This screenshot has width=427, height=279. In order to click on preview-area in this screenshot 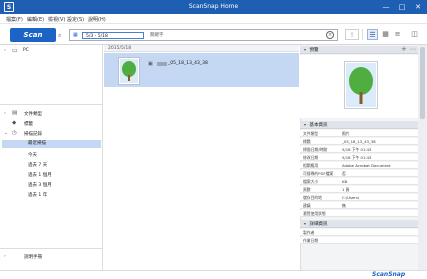, I will do `click(359, 86)`.